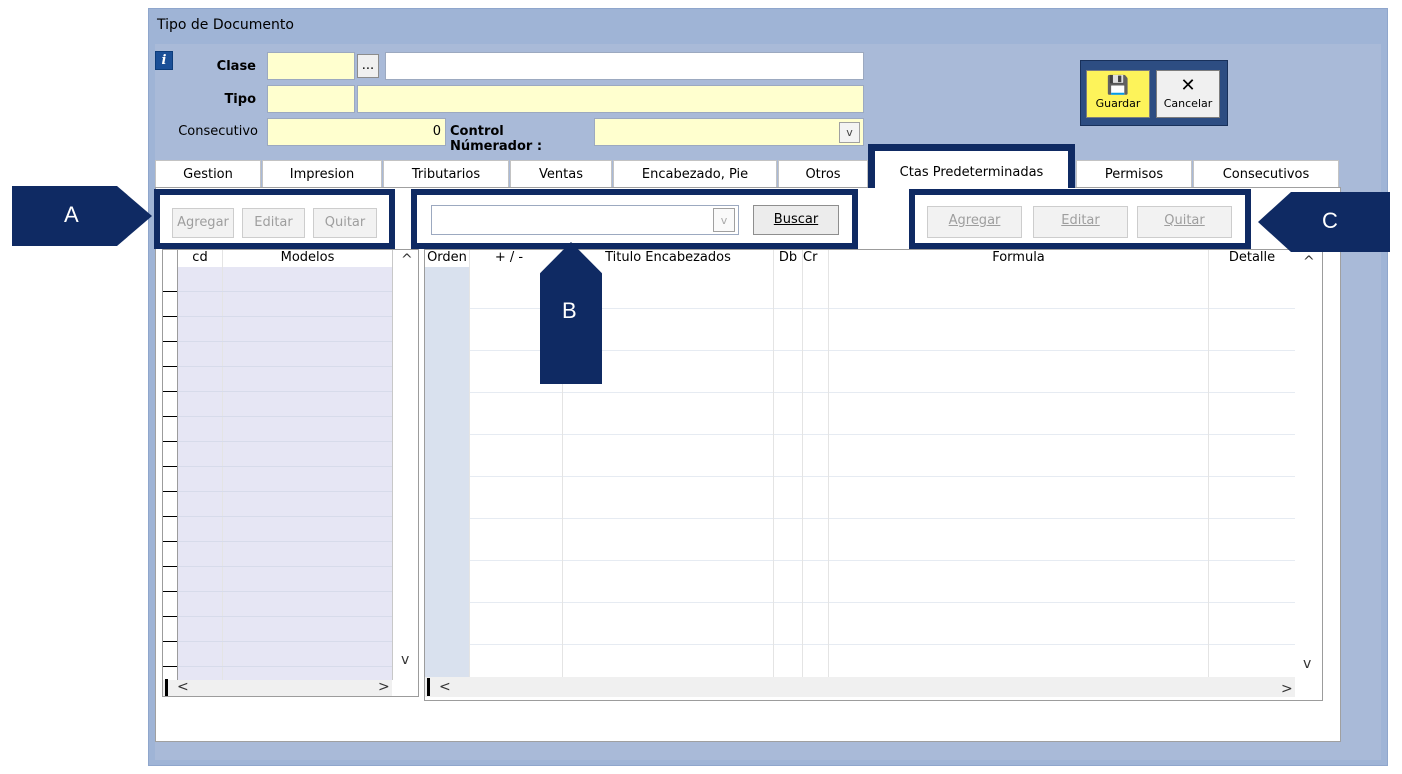 The image size is (1402, 774). What do you see at coordinates (447, 472) in the screenshot?
I see `orden-column-body` at bounding box center [447, 472].